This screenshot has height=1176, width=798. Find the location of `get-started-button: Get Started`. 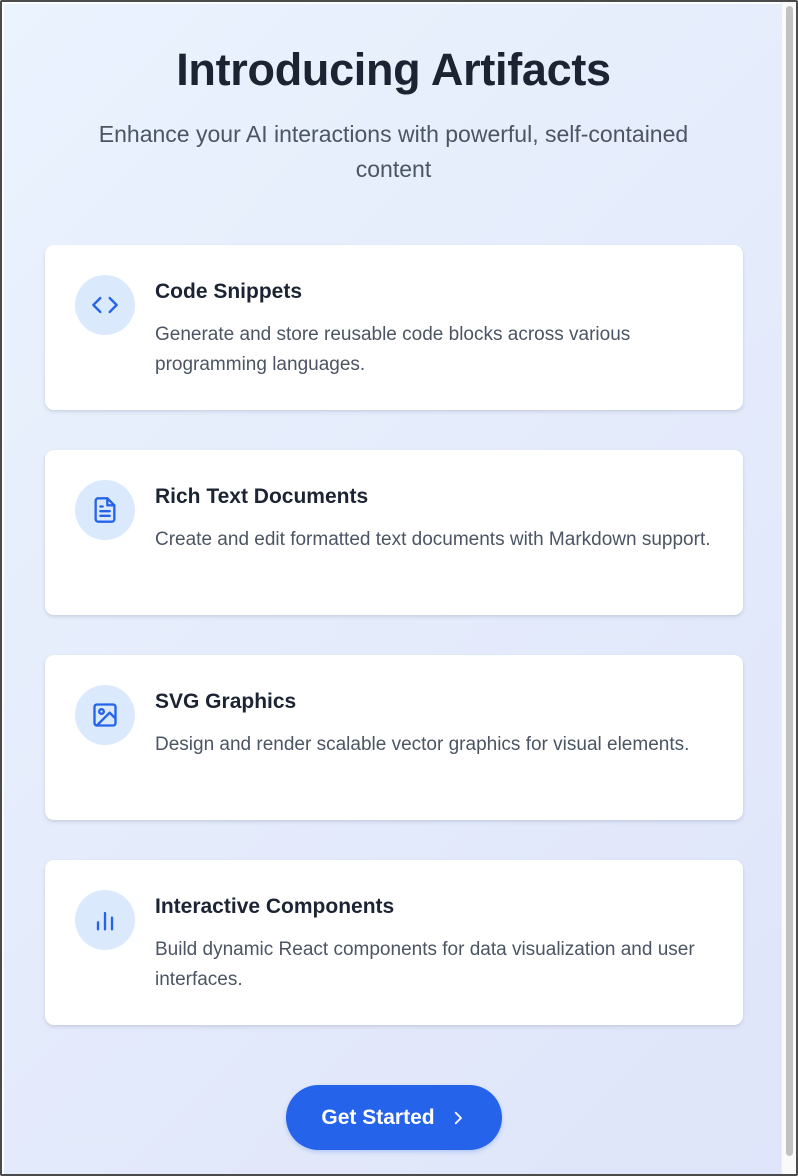

get-started-button: Get Started is located at coordinates (394, 1117).